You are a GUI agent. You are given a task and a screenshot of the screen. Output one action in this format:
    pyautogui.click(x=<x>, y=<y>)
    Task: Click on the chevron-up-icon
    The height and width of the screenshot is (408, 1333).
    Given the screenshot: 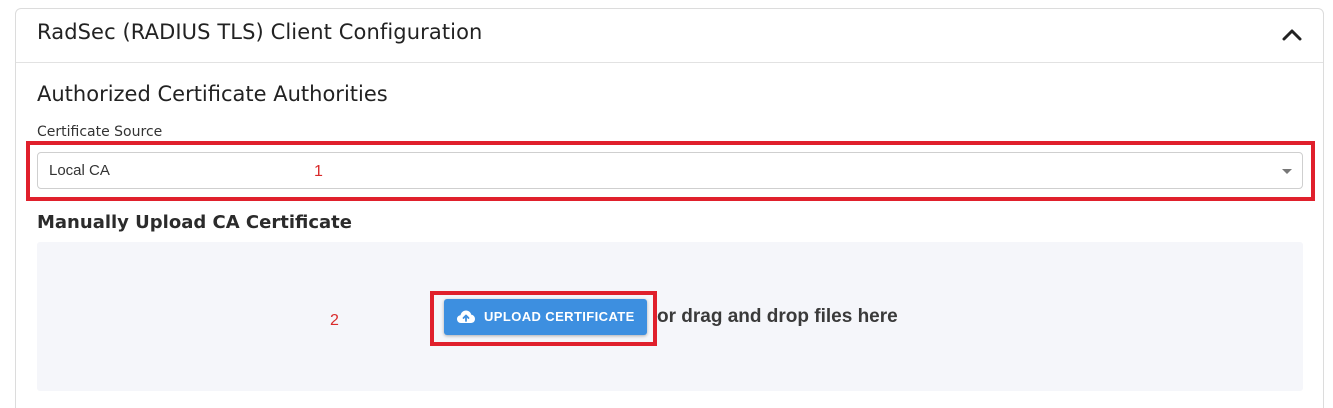 What is the action you would take?
    pyautogui.click(x=1292, y=35)
    